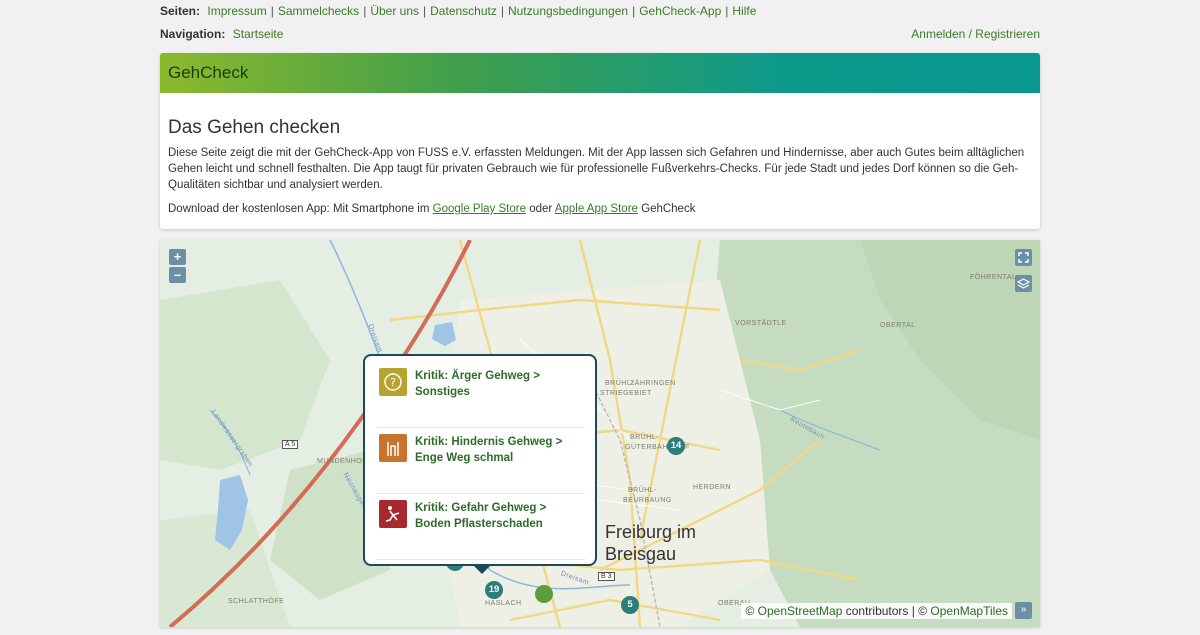  Describe the element at coordinates (630, 605) in the screenshot. I see `map-marker-cluster: 5` at that location.